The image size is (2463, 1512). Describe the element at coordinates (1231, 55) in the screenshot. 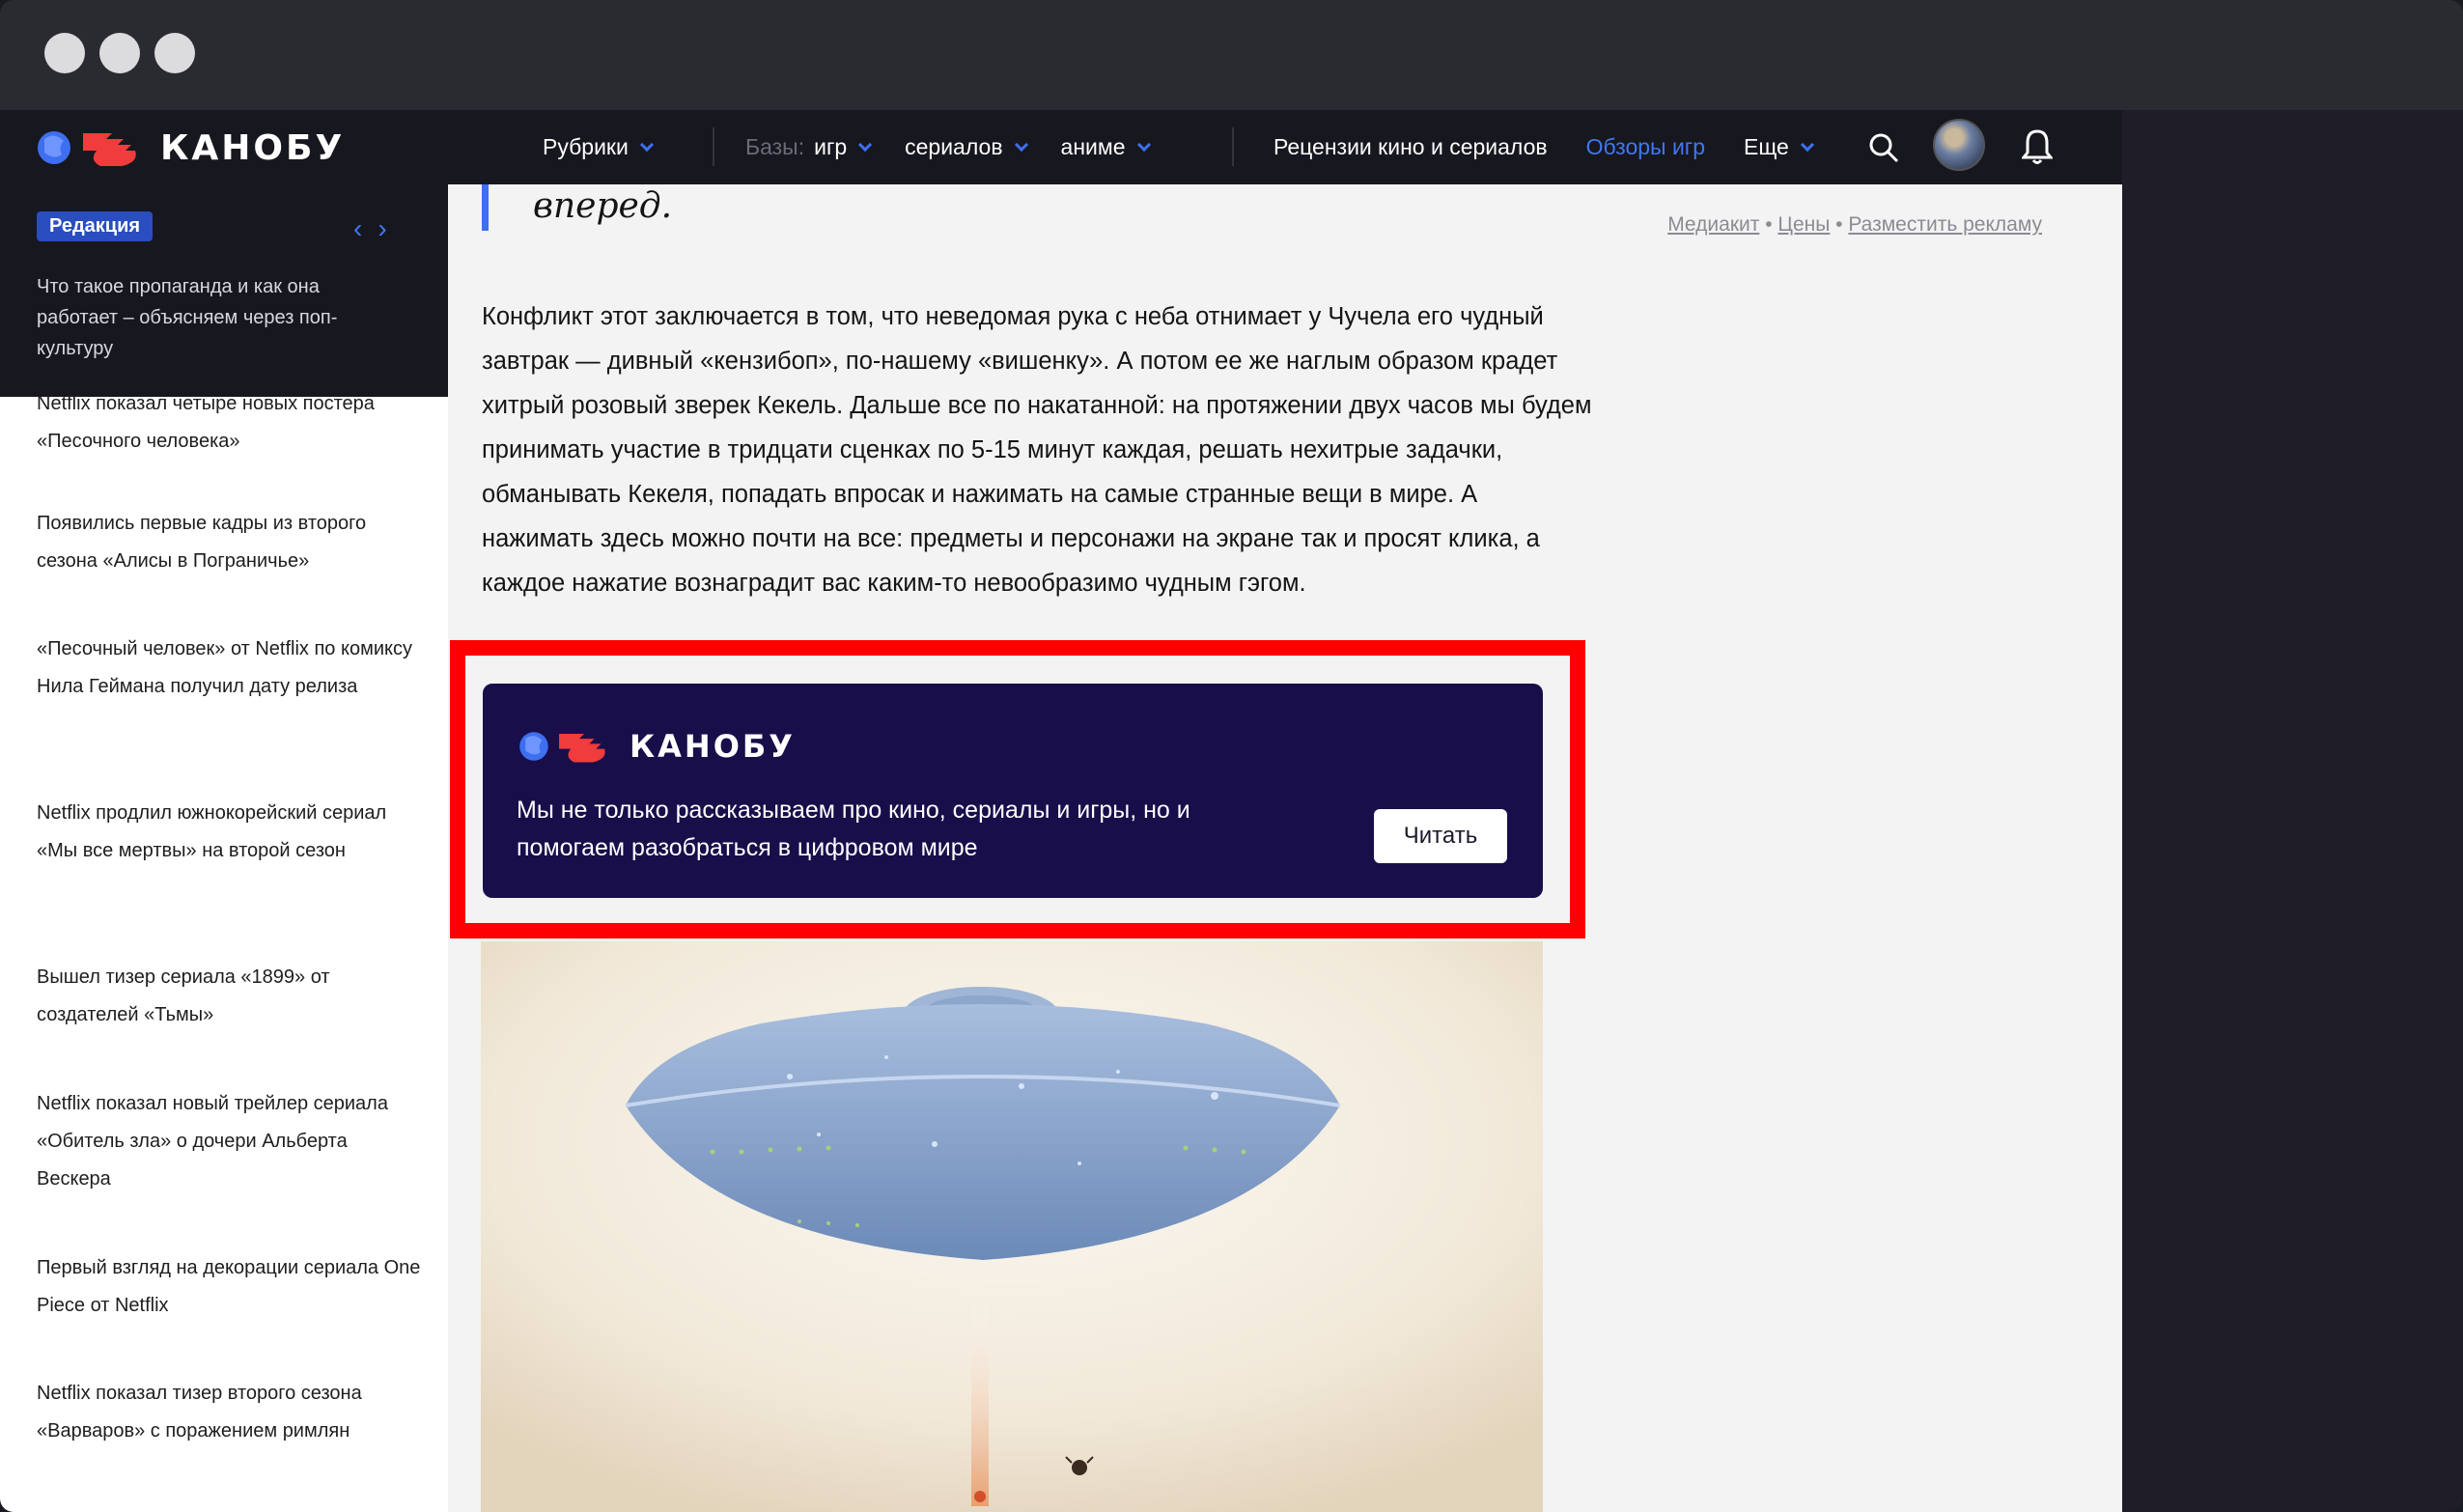

I see `title-bar` at that location.